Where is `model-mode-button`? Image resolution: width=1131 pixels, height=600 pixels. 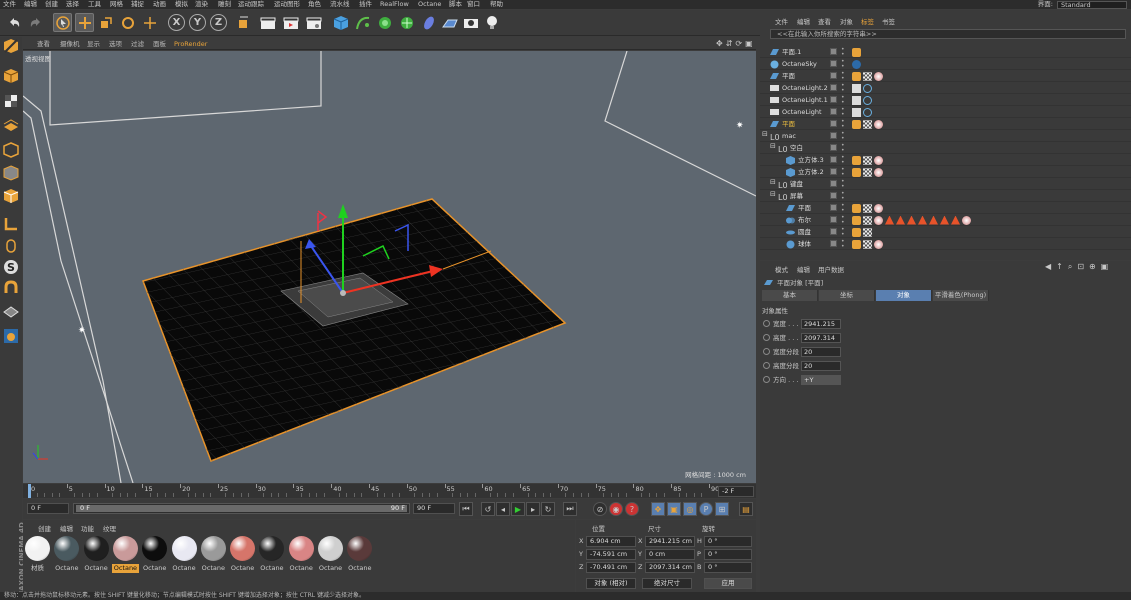 model-mode-button is located at coordinates (11, 76).